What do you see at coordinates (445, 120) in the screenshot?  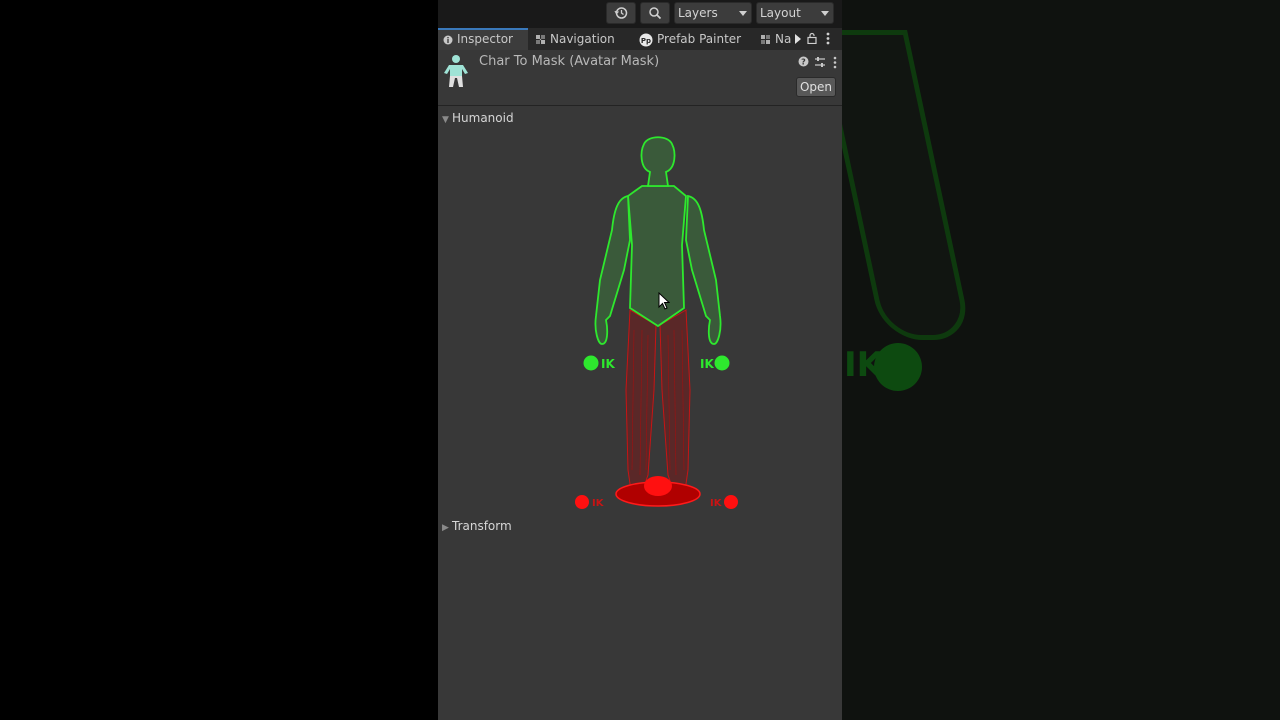 I see `foldout-expanded-icon: ▼` at bounding box center [445, 120].